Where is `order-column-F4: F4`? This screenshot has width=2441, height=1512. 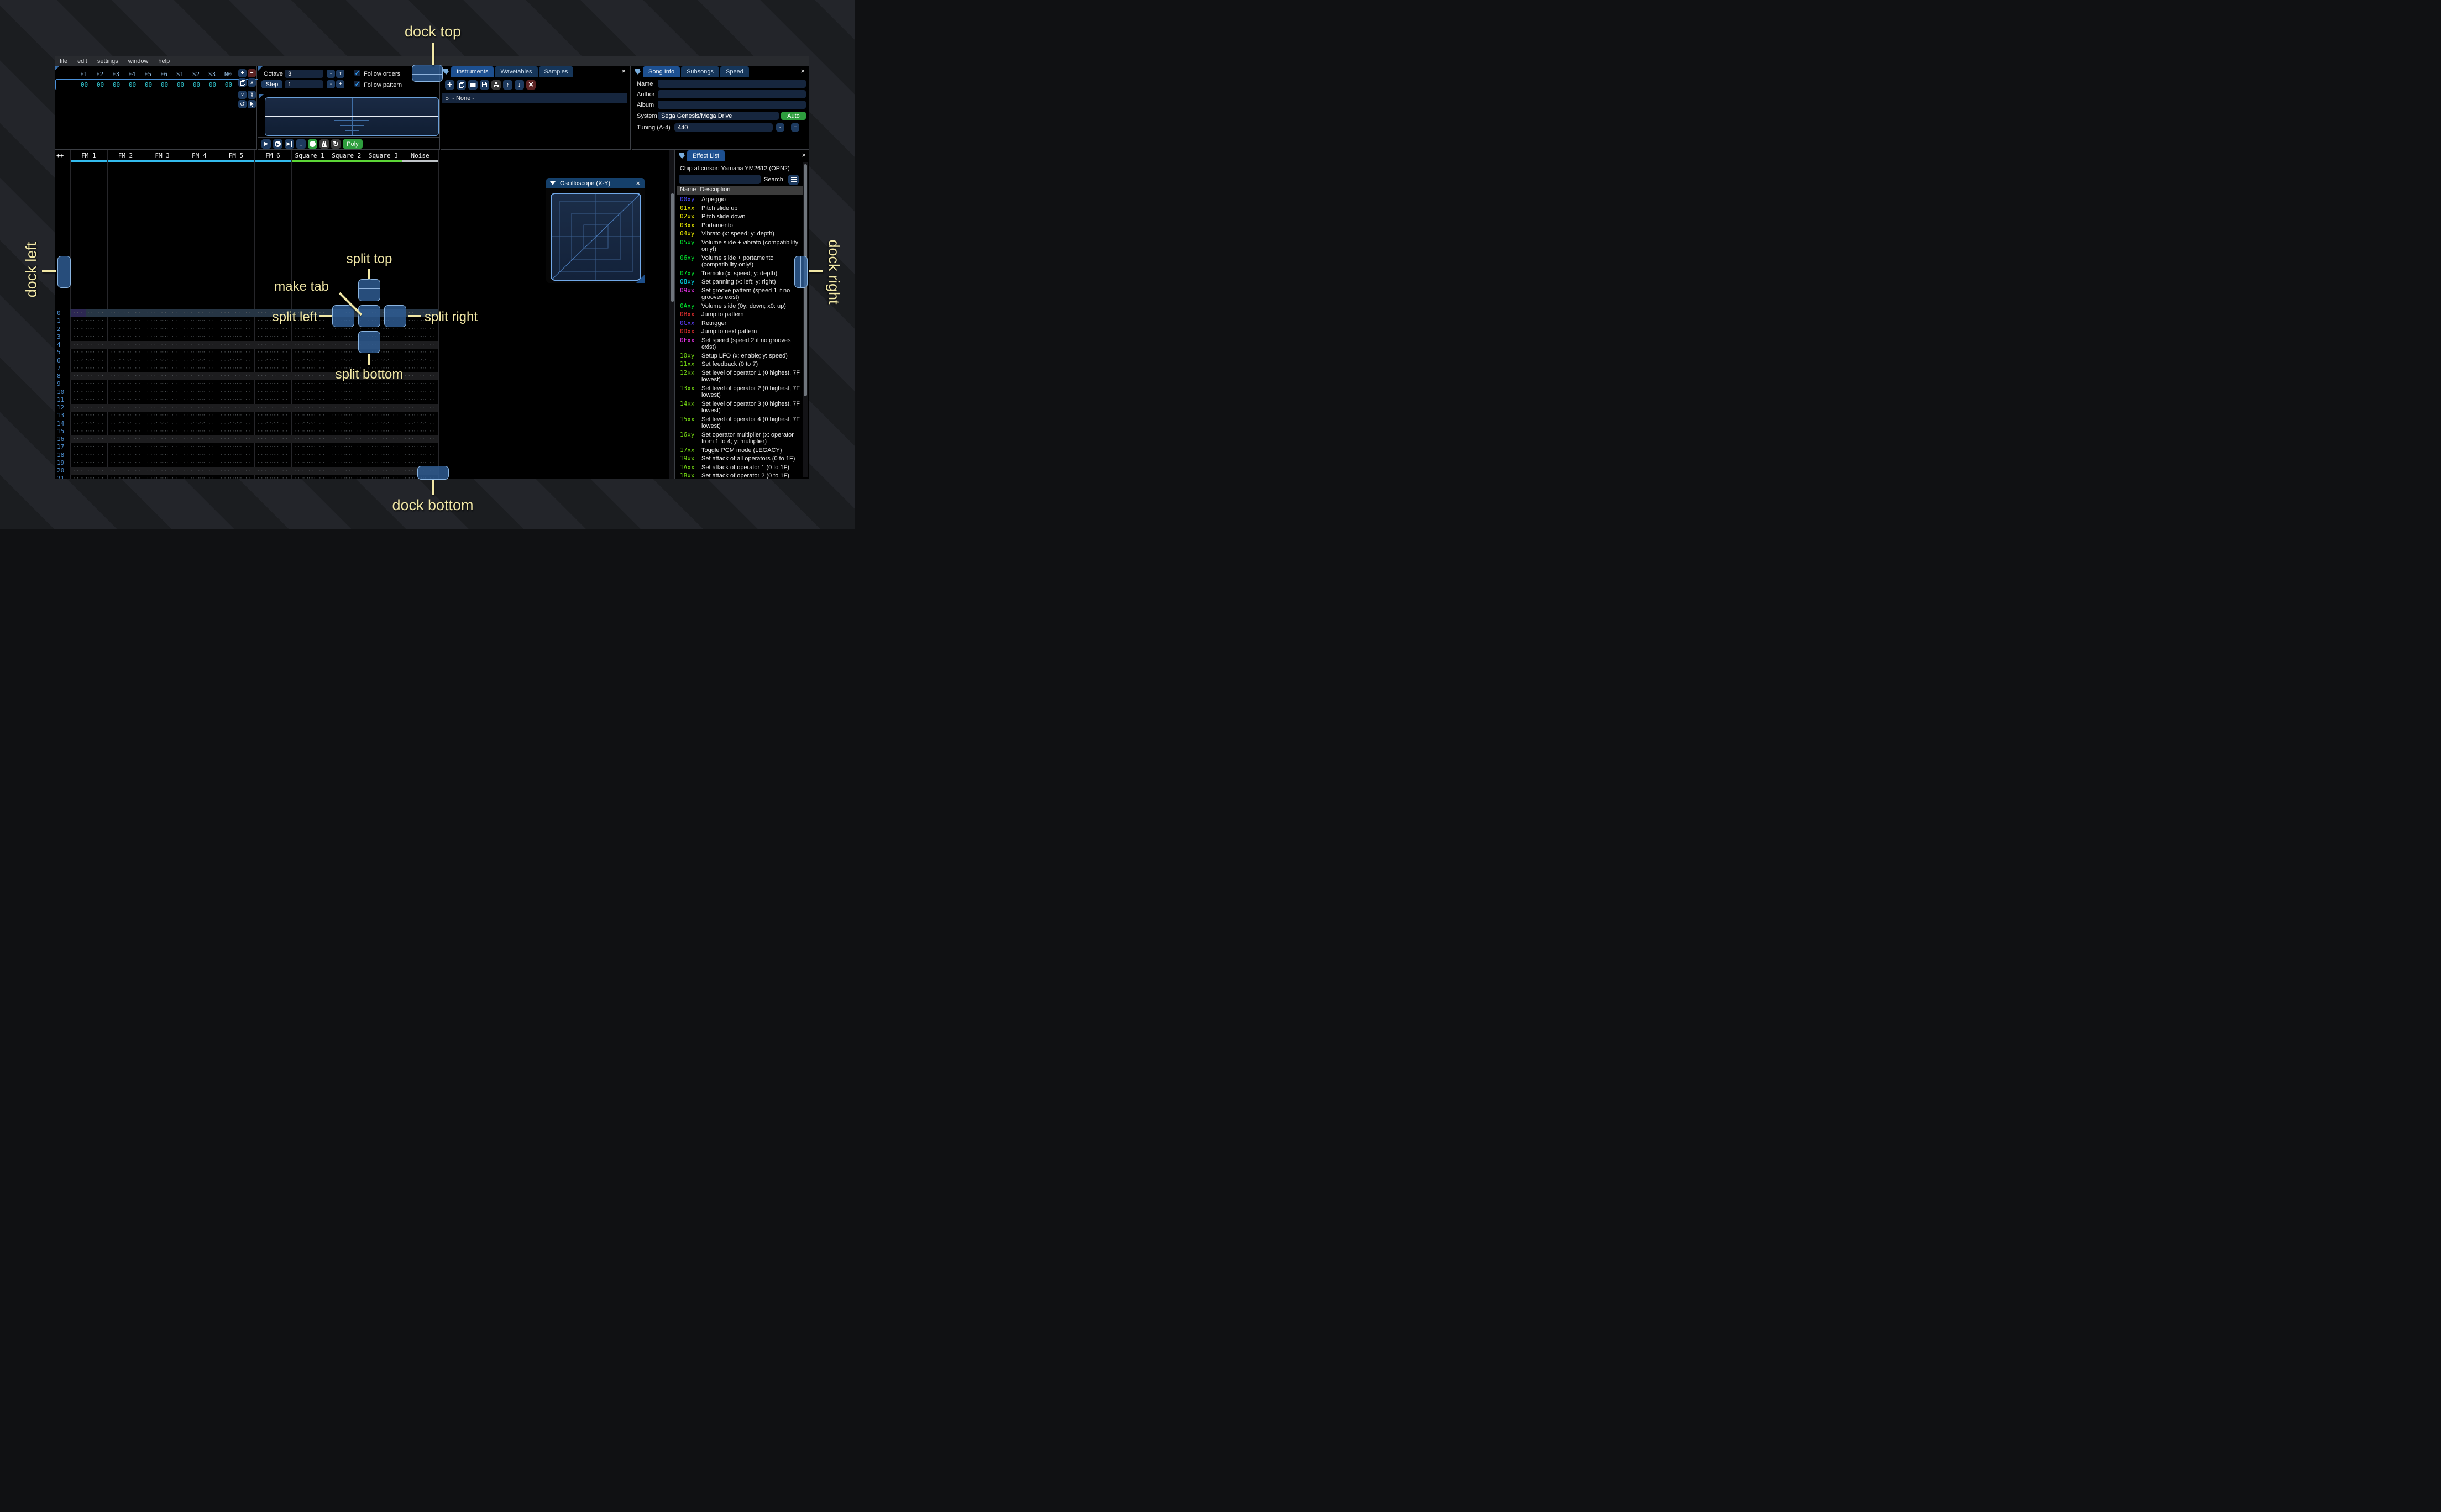 order-column-F4: F4 is located at coordinates (132, 75).